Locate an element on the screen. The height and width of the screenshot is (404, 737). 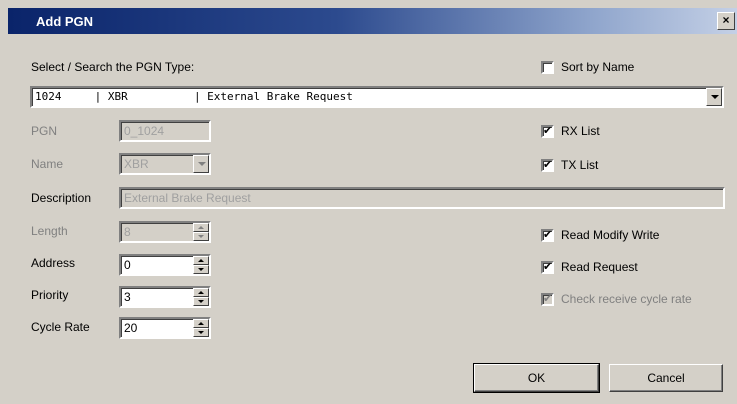
pgn-type-combobox: 1024 | XBR | External Brake Request is located at coordinates (377, 97).